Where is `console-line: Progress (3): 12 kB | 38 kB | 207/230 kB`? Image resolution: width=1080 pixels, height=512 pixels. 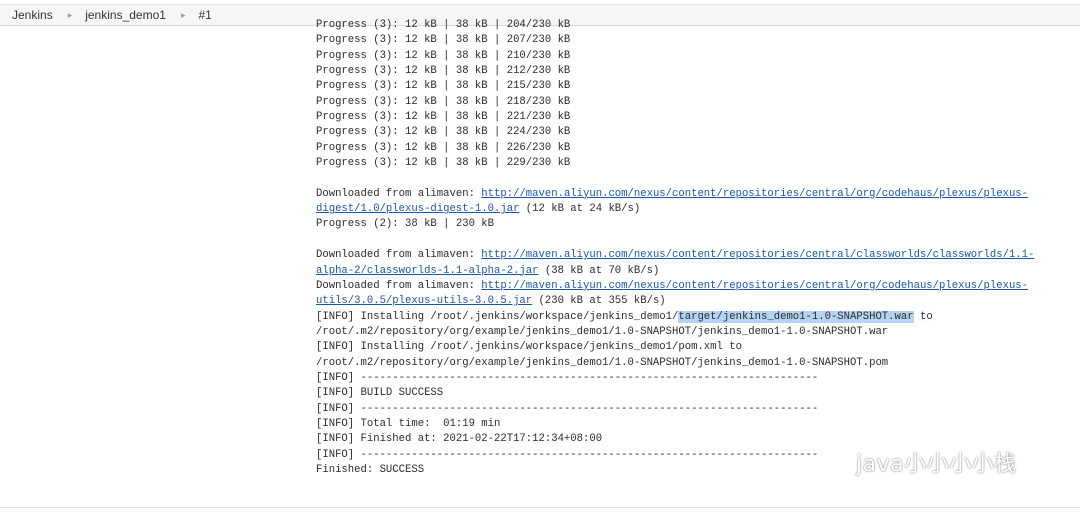 console-line: Progress (3): 12 kB | 38 kB | 207/230 kB is located at coordinates (443, 40).